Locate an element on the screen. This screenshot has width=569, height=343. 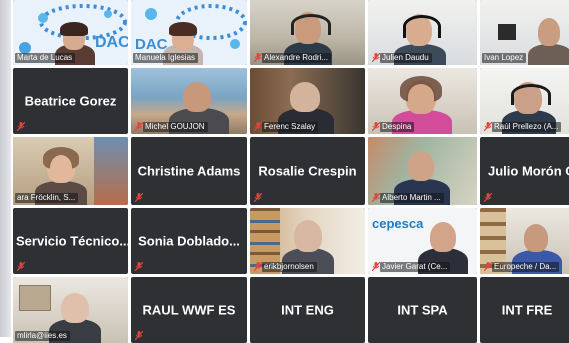
participant-name: mlirla@iies.es is located at coordinates (42, 336).